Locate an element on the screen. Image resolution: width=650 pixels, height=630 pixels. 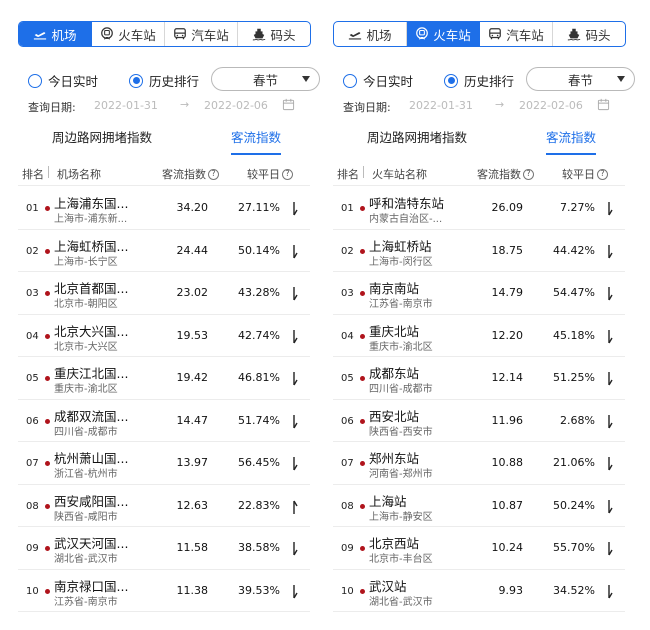
table-row: 09 北京西站 北京市-丰台区 10.24 55.70% is located at coordinates (479, 548).